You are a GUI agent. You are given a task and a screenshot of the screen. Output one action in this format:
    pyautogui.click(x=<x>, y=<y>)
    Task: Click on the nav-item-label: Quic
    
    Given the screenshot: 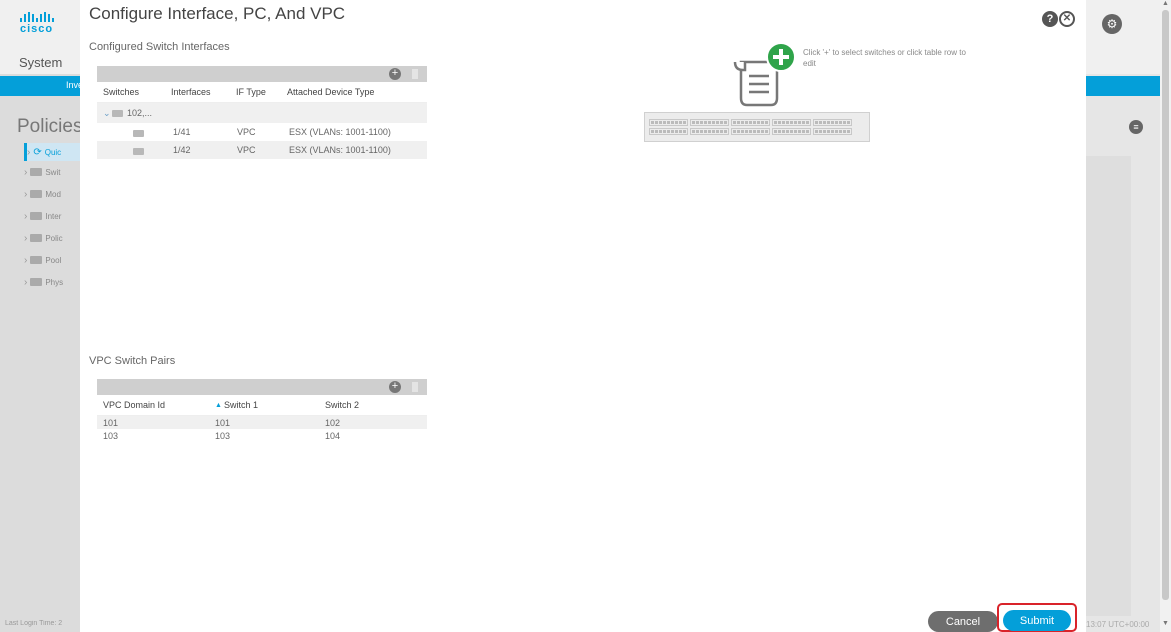 What is the action you would take?
    pyautogui.click(x=53, y=152)
    